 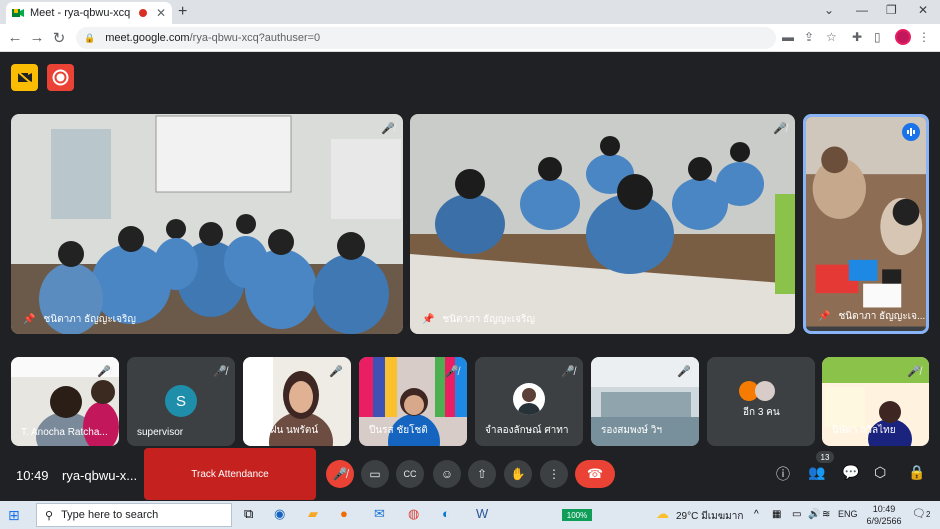 I want to click on mic-off-button: 🎤̸, so click(x=340, y=474).